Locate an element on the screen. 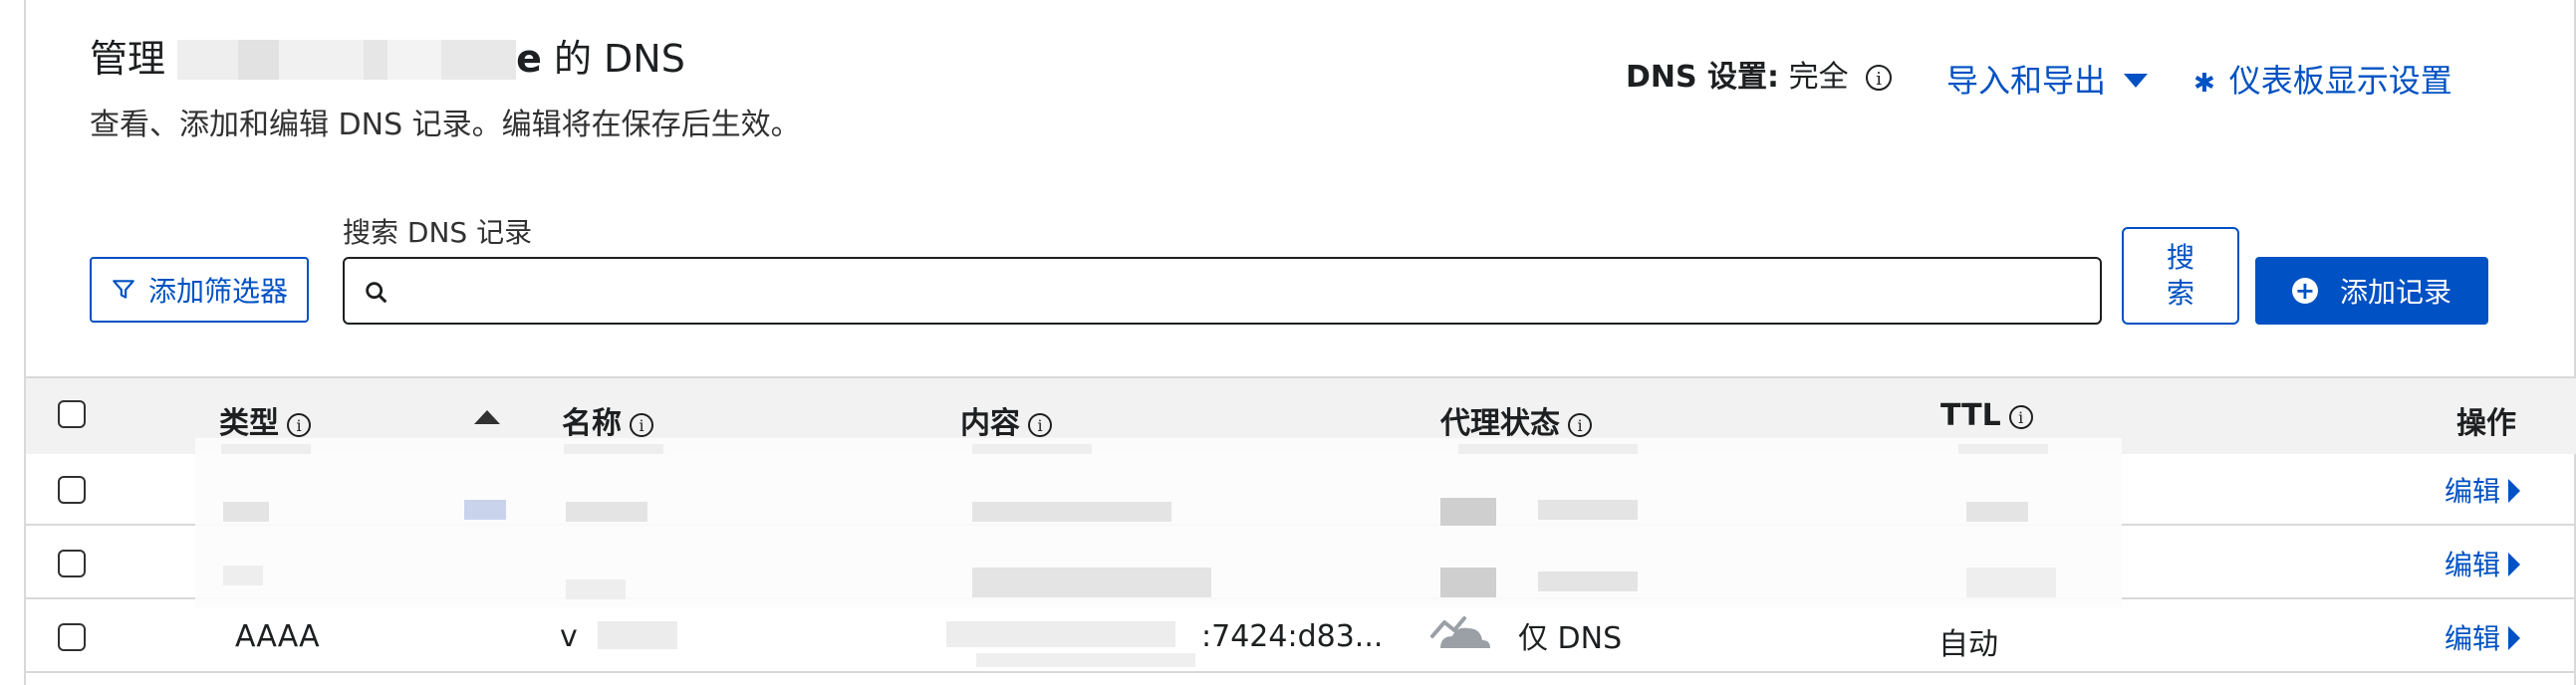  select-all-checkbox is located at coordinates (72, 414).